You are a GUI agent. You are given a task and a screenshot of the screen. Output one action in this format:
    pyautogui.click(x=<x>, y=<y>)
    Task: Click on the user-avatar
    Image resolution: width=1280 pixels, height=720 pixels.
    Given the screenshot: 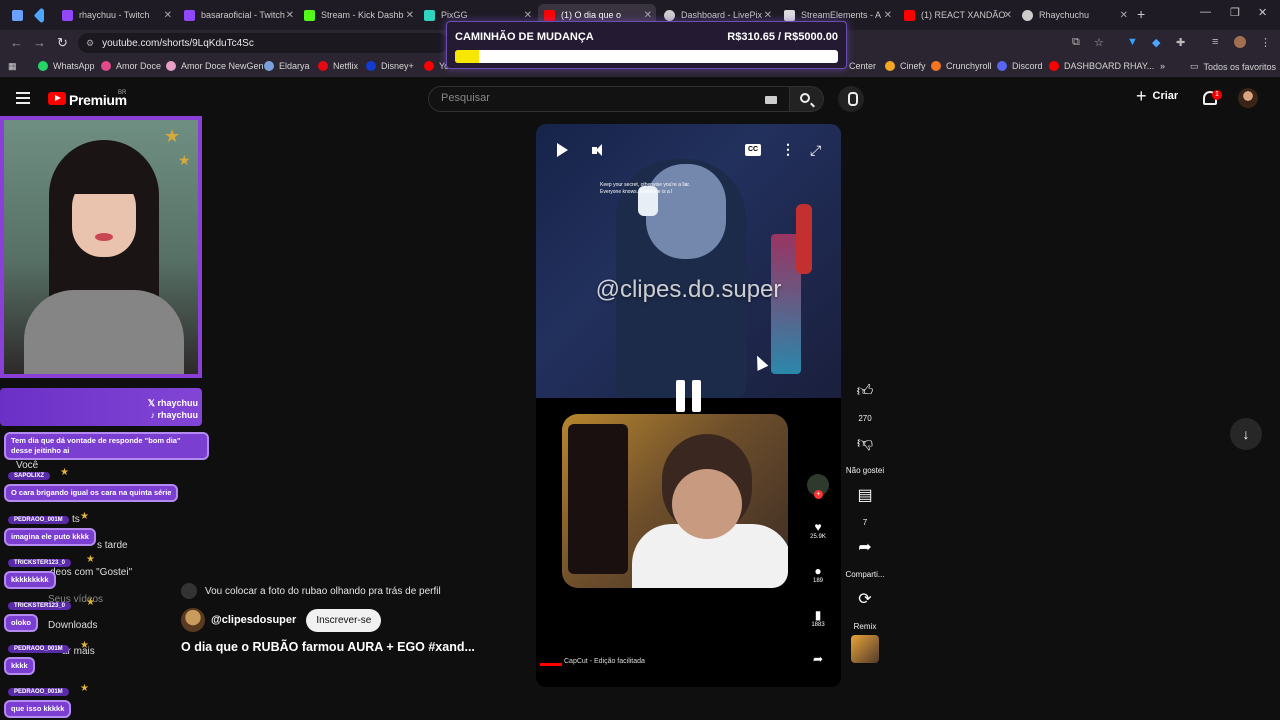 What is the action you would take?
    pyautogui.click(x=1248, y=98)
    